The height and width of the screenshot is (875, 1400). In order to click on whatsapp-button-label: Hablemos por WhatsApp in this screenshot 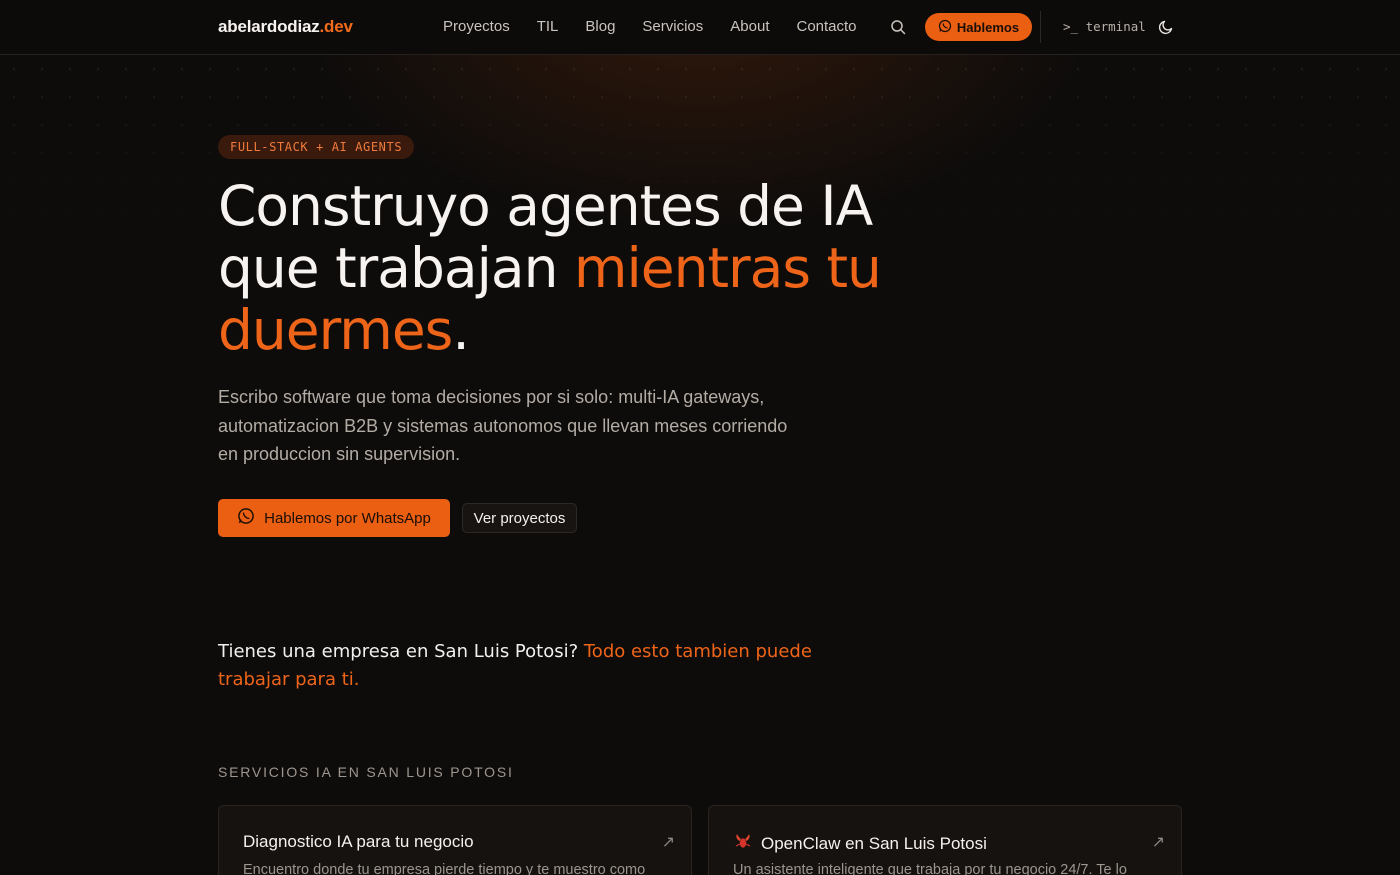, I will do `click(347, 518)`.